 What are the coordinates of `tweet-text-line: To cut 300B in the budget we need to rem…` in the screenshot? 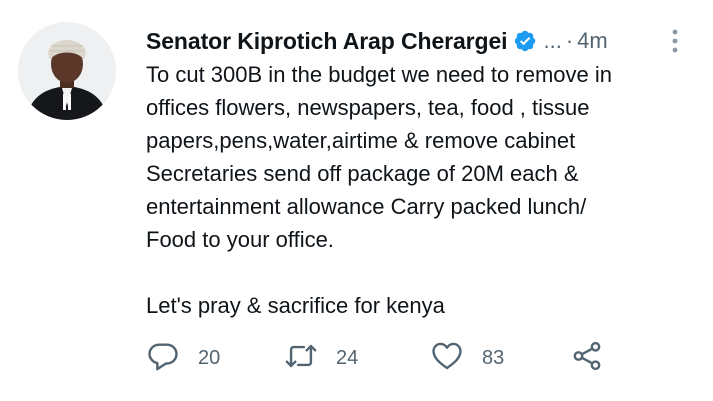 It's located at (379, 74).